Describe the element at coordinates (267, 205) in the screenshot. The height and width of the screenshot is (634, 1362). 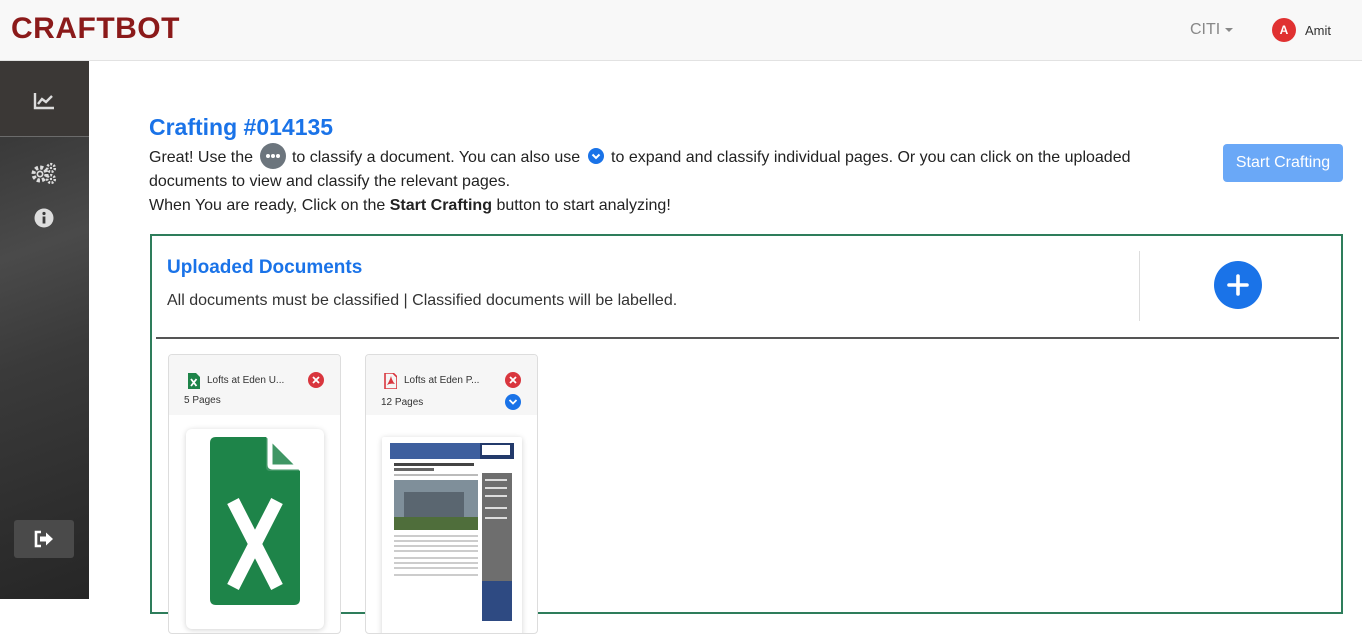
I see `intro-line2-prefix: When You are ready, Click on the` at that location.